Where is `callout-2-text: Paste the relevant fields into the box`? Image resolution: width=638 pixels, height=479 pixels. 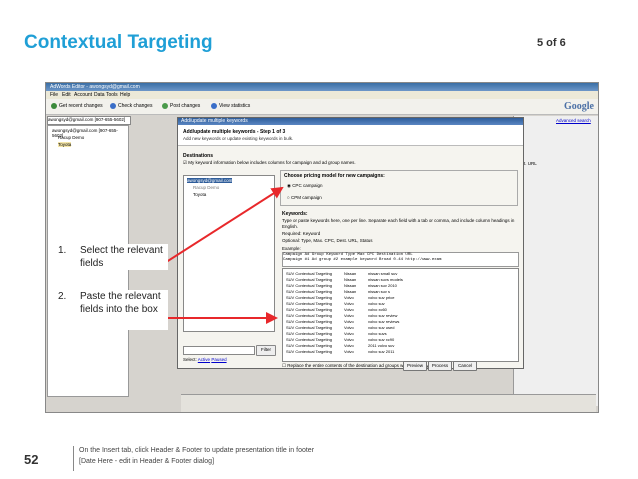
callout-2-text: Paste the relevant fields into the box is located at coordinates (120, 303).